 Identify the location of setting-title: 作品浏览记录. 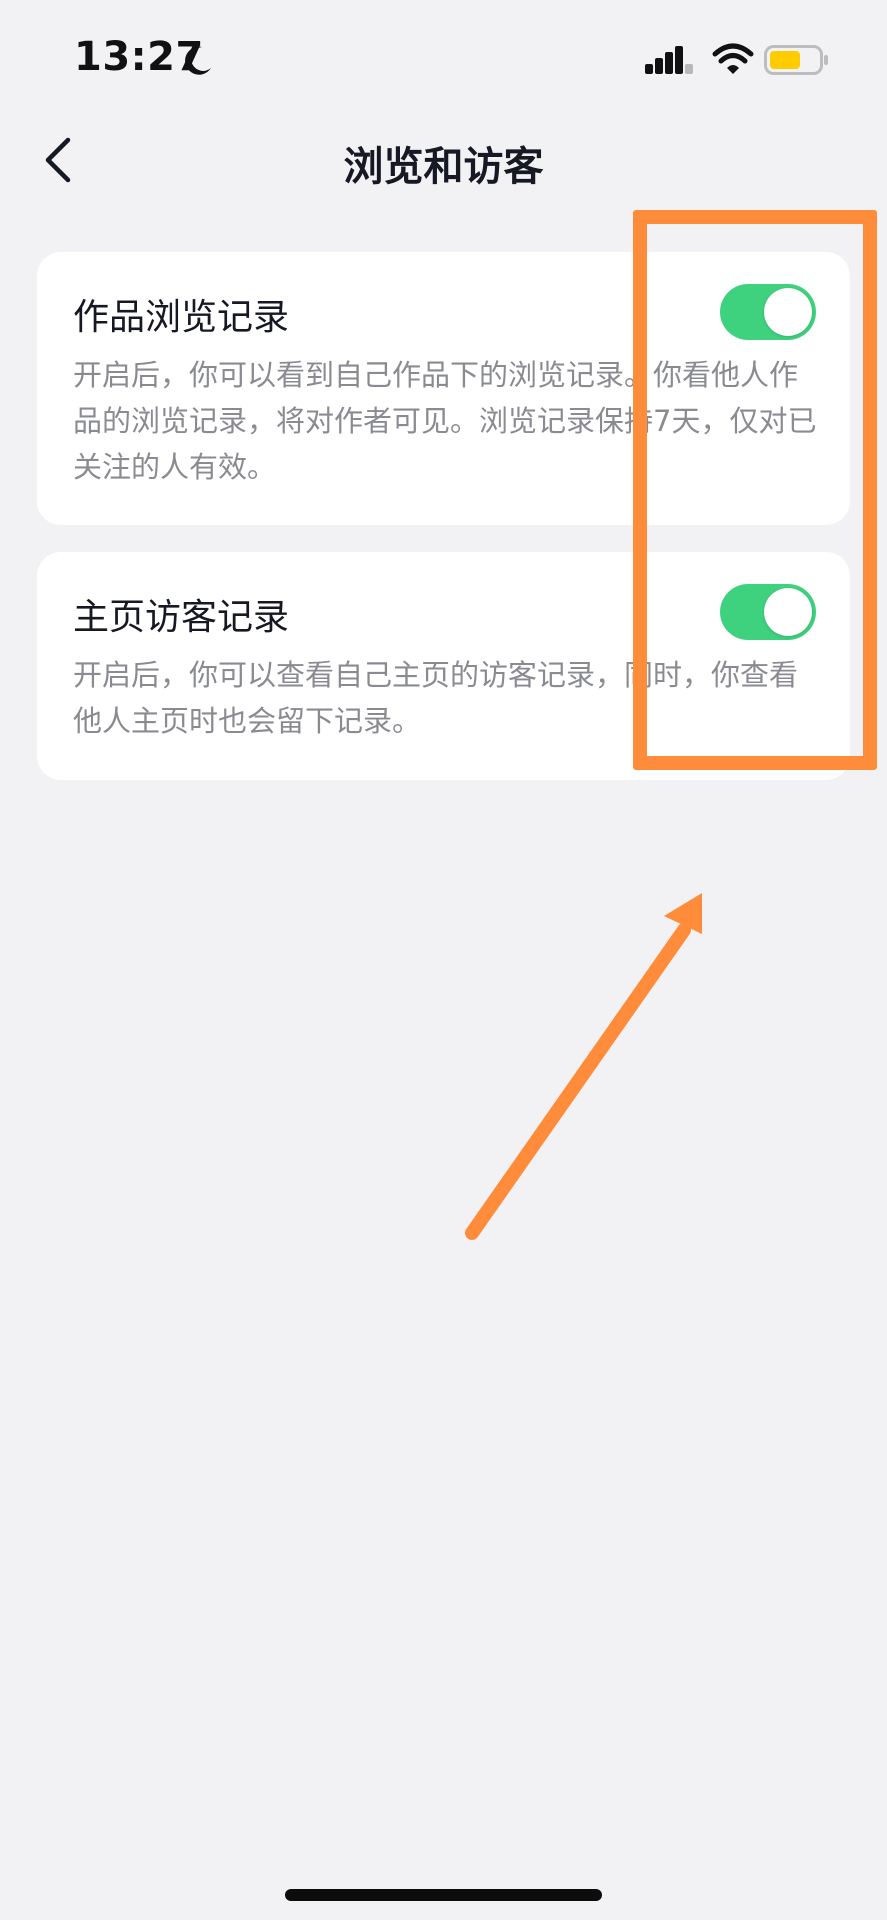
(181, 317).